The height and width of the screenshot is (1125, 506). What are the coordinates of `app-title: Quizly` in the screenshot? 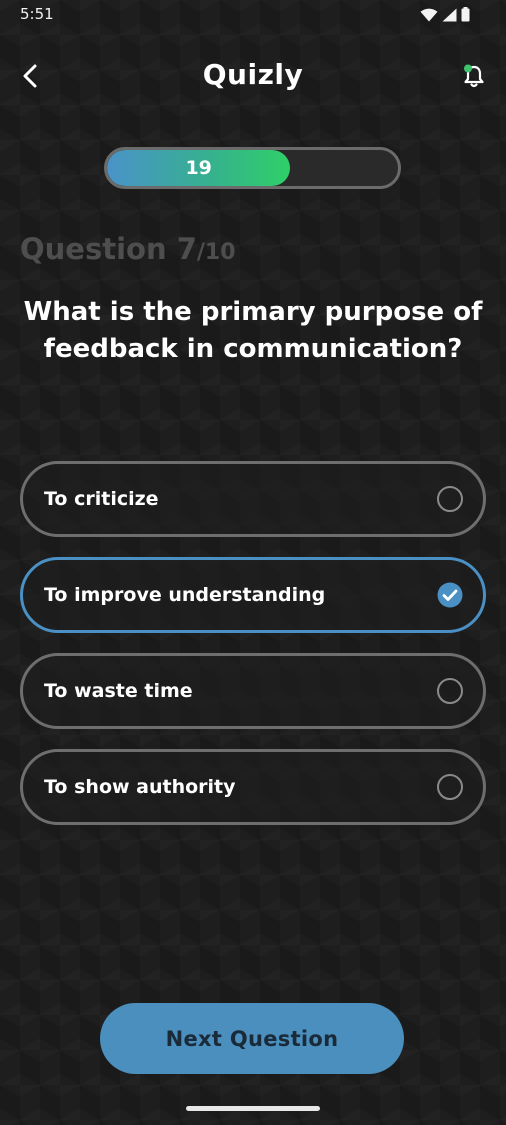 It's located at (253, 74).